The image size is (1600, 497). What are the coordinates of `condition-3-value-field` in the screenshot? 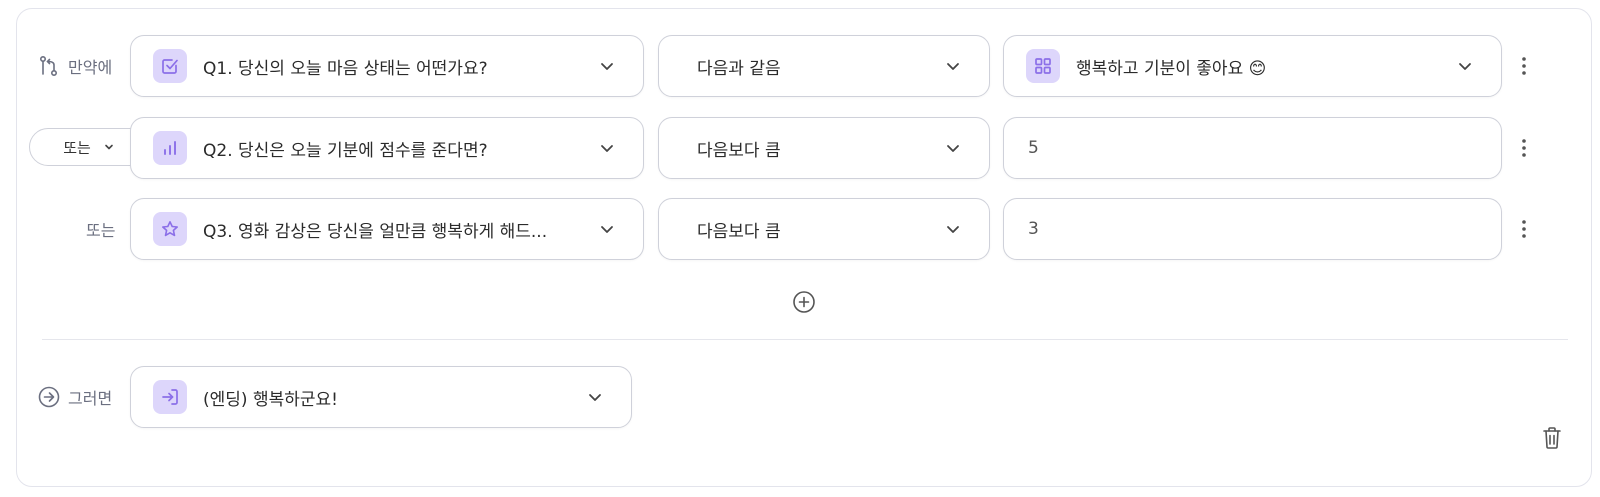 It's located at (1252, 229).